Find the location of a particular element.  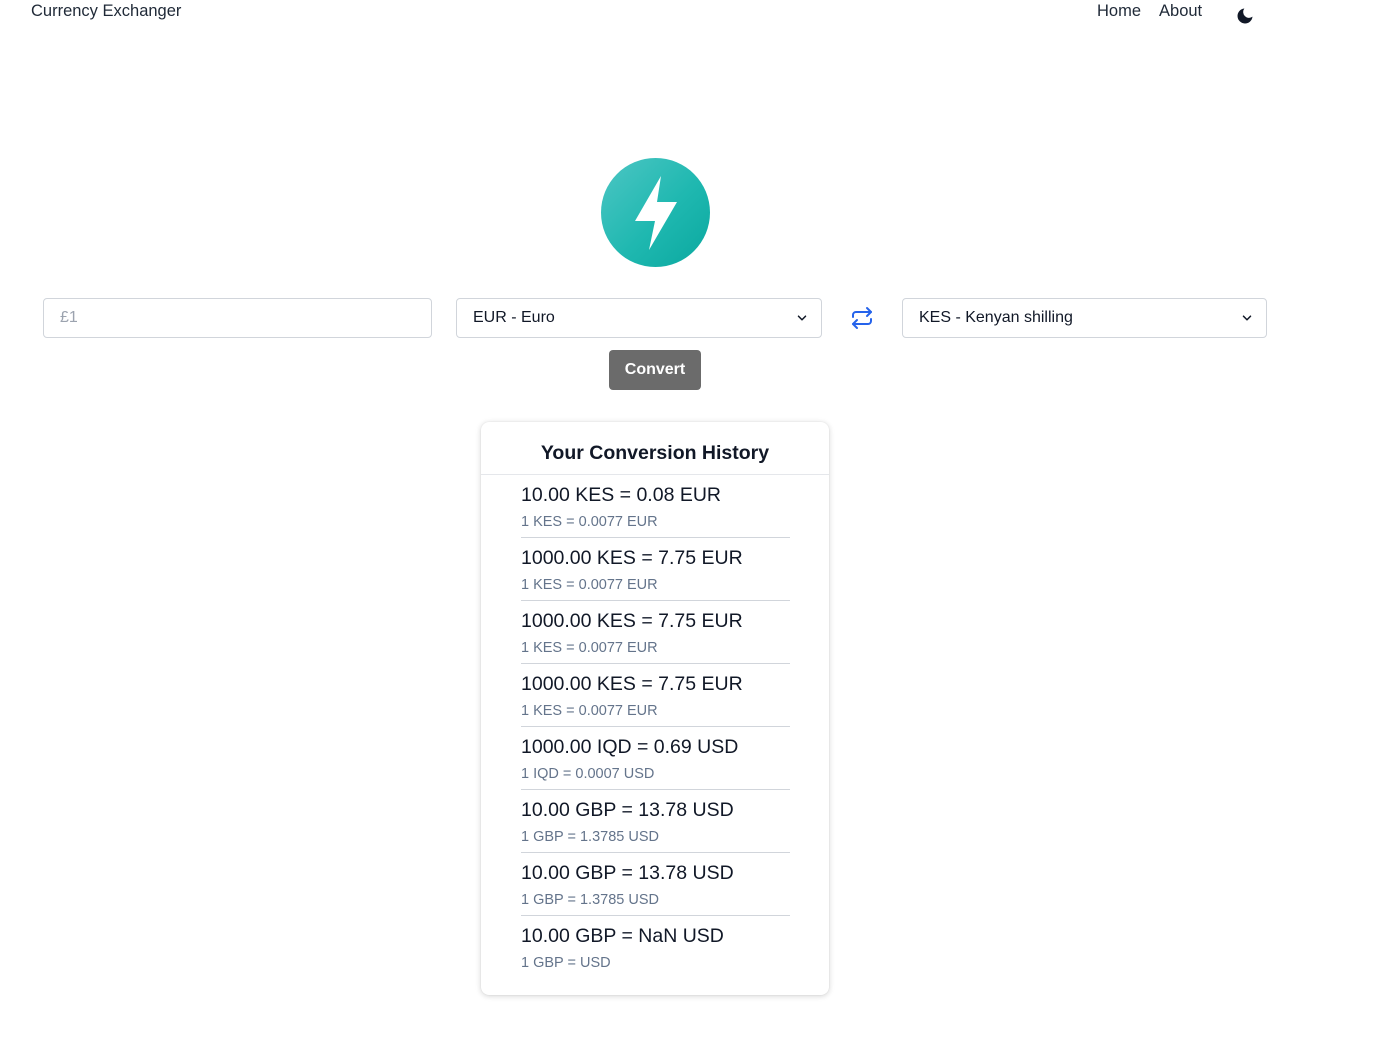

history-rate: 1 IQD = 0.0007 USD is located at coordinates (588, 774).